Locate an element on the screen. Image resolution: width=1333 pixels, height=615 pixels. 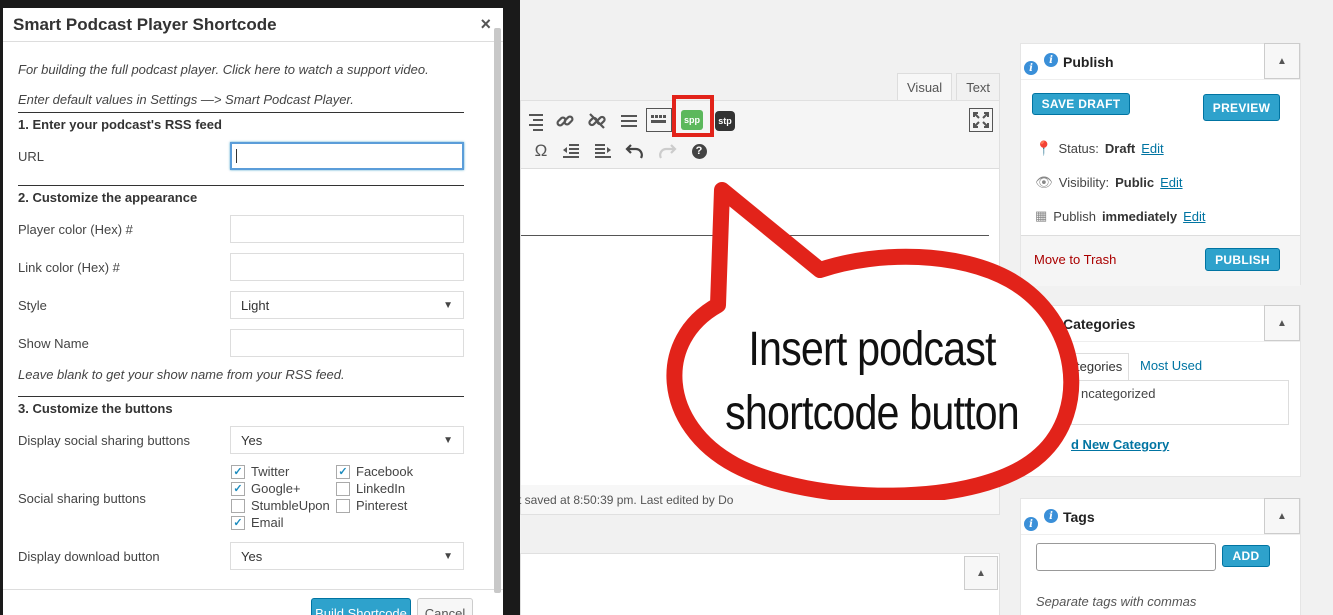
style-label: Style is located at coordinates (32, 305).